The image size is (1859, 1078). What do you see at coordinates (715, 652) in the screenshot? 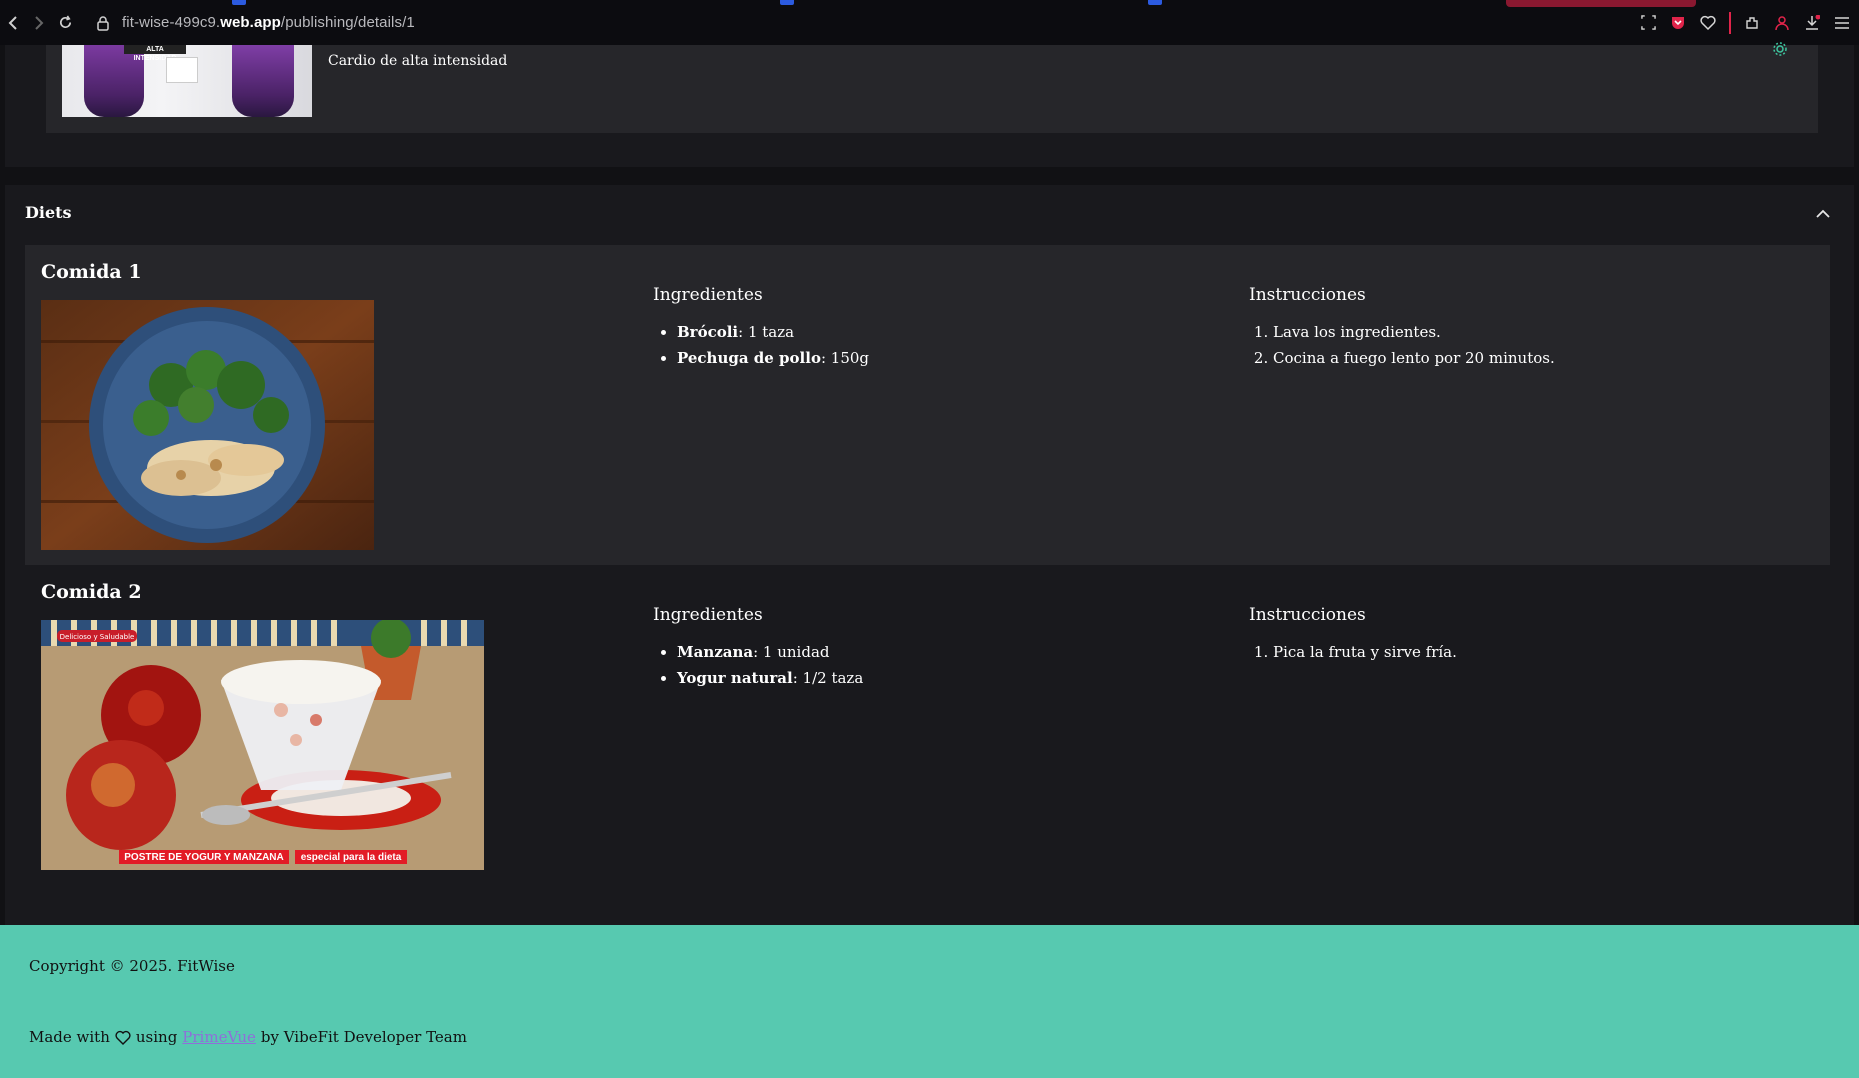
I see `ingredient-name: Manzana` at bounding box center [715, 652].